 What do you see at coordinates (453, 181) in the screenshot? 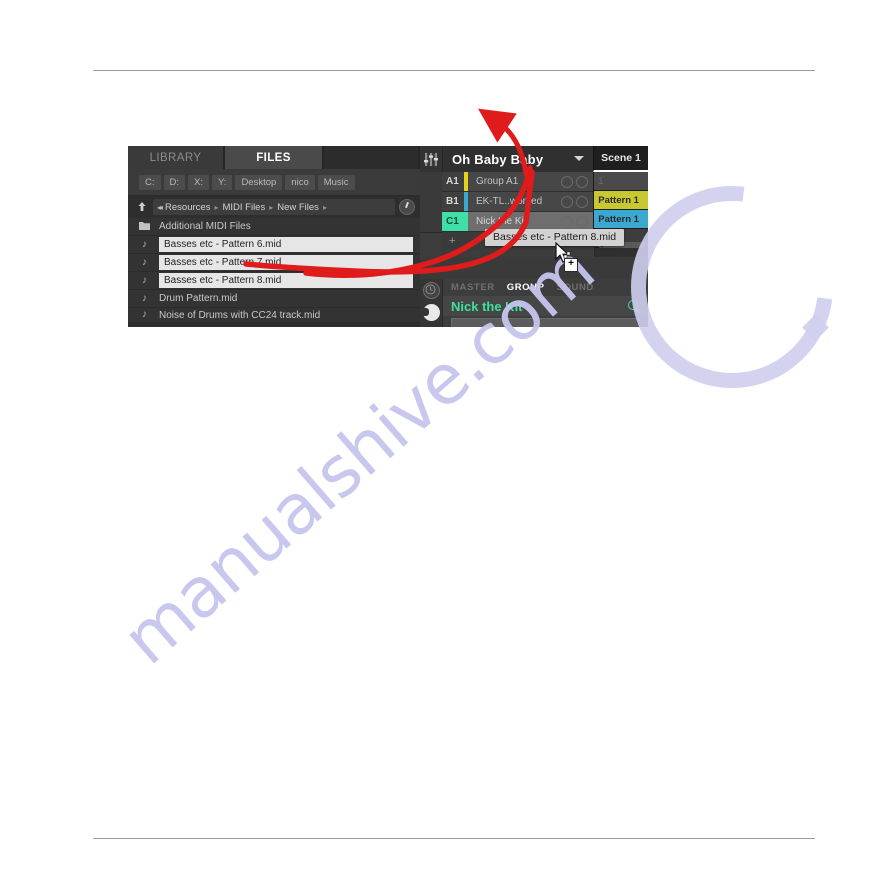
I see `group-index: A1` at bounding box center [453, 181].